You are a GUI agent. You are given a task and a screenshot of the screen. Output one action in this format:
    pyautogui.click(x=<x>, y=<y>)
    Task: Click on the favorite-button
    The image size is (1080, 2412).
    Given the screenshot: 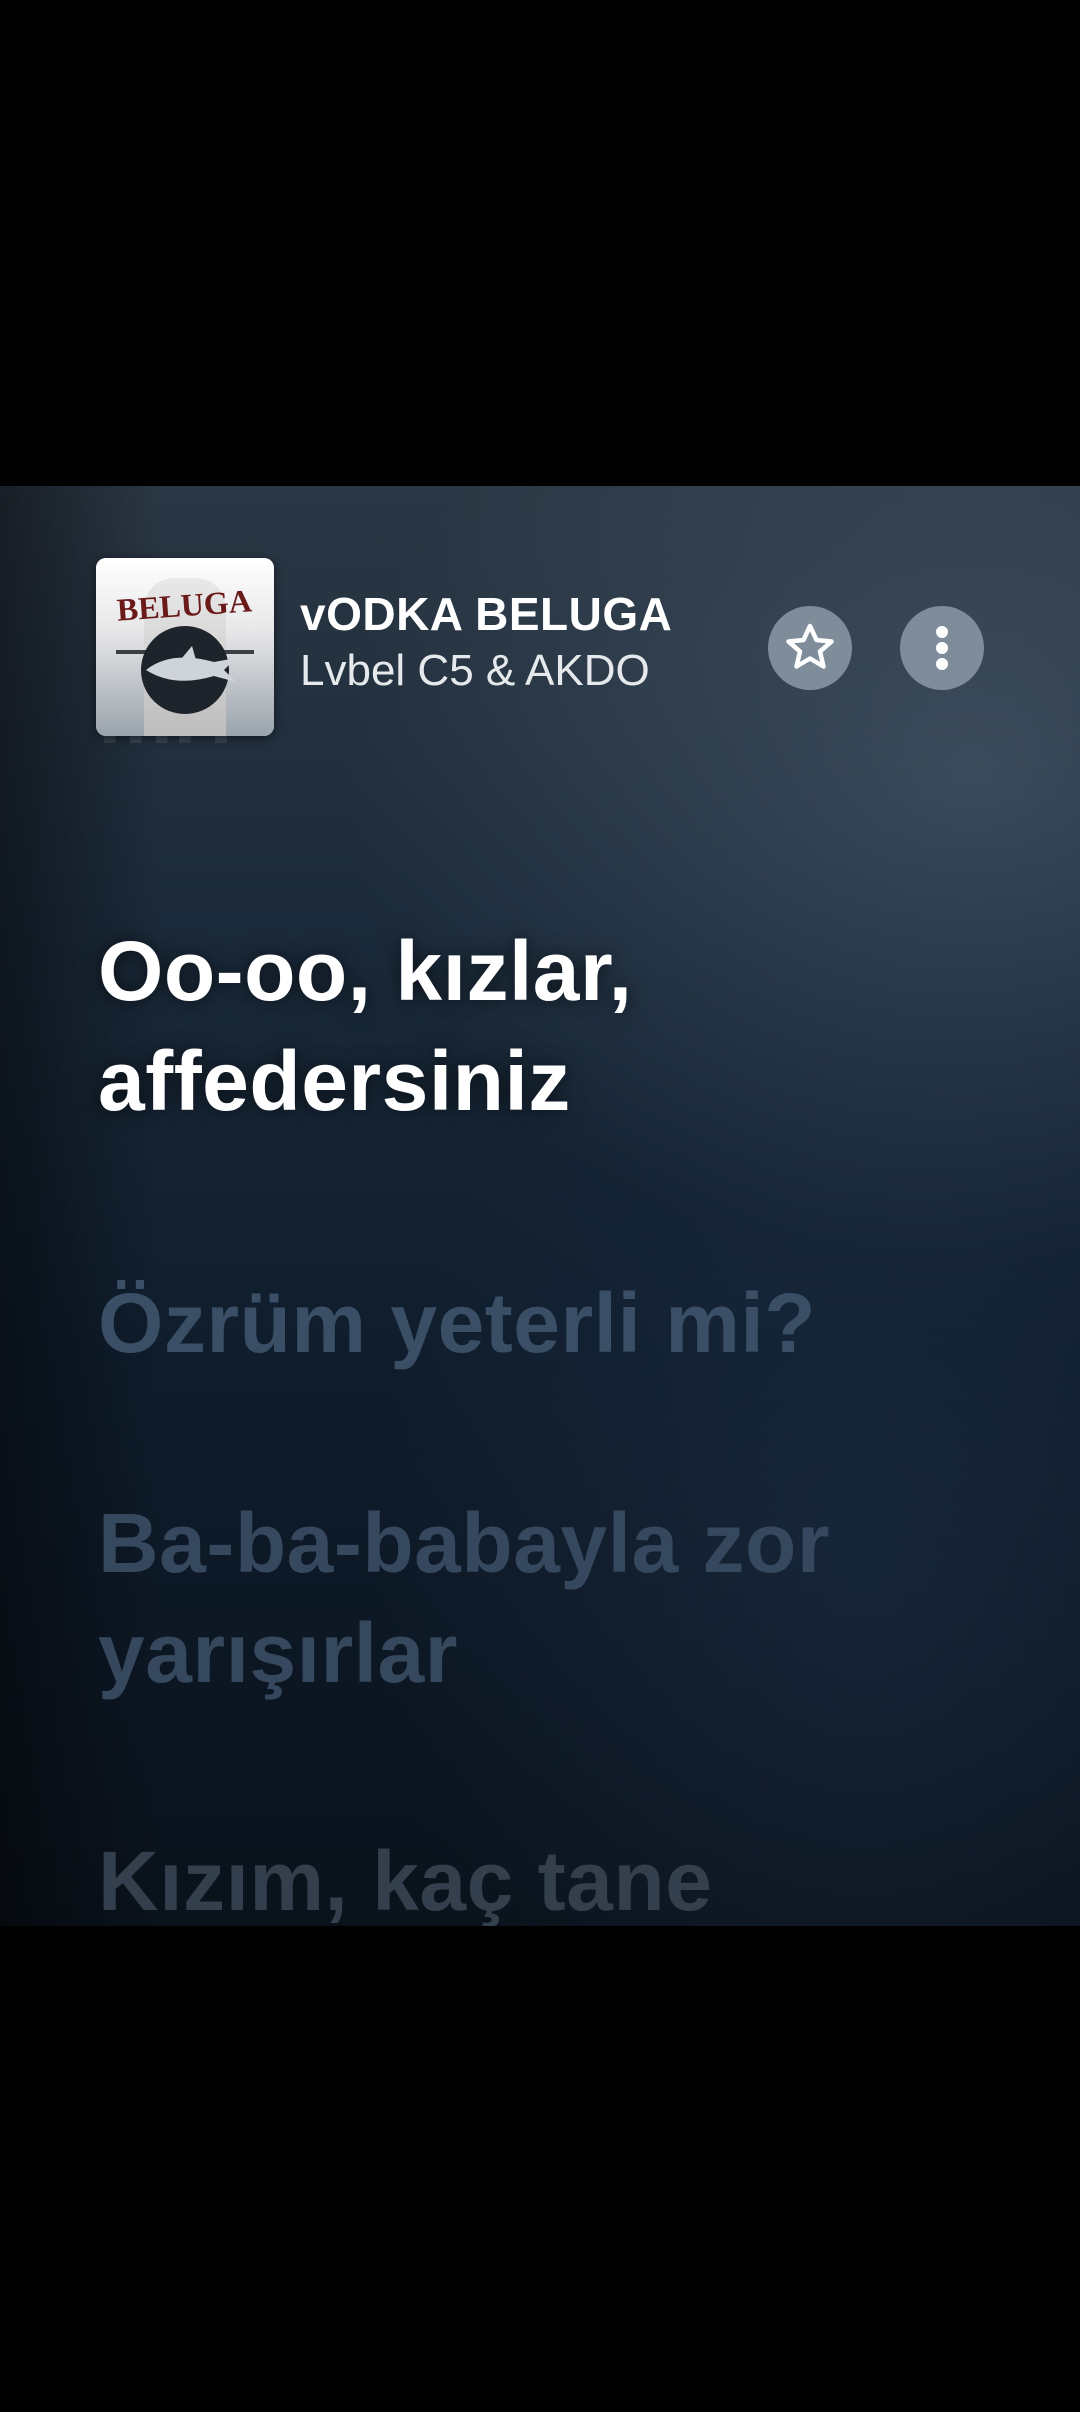 What is the action you would take?
    pyautogui.click(x=810, y=648)
    